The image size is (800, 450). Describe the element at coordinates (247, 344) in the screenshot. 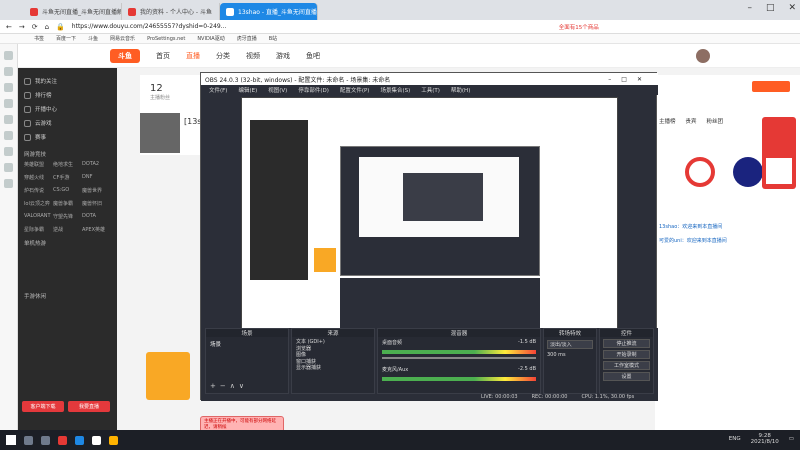

I see `scene-item: 场景` at that location.